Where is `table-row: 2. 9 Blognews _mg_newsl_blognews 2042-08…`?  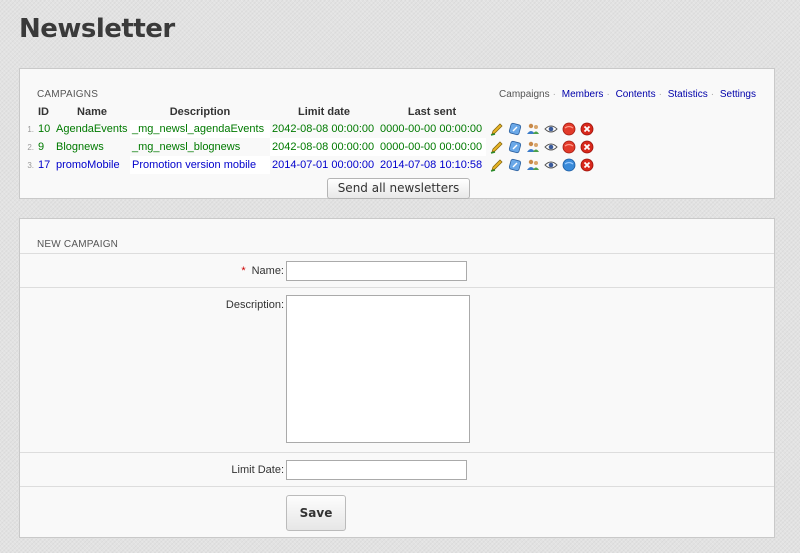 table-row: 2. 9 Blognews _mg_newsl_blognews 2042-08… is located at coordinates (308, 147).